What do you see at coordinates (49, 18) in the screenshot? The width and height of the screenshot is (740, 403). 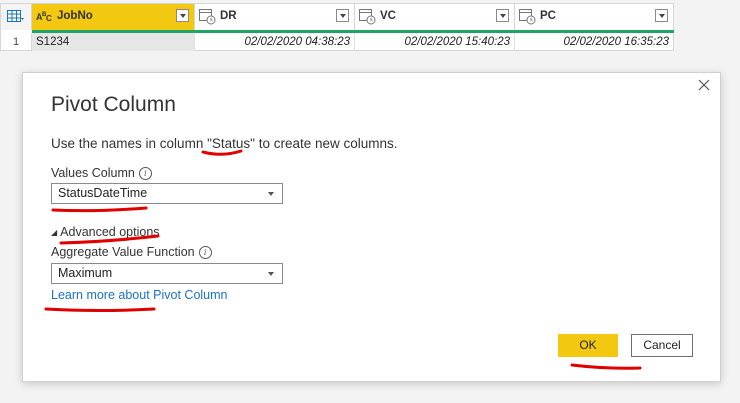 I see `svg-text: C` at bounding box center [49, 18].